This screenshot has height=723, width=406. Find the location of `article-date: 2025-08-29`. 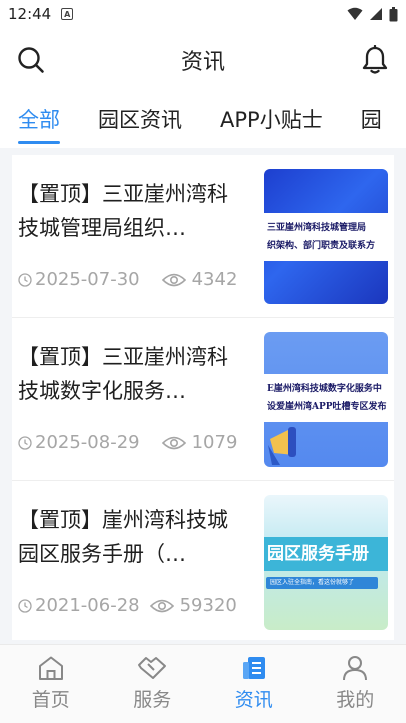

article-date: 2025-08-29 is located at coordinates (79, 442).